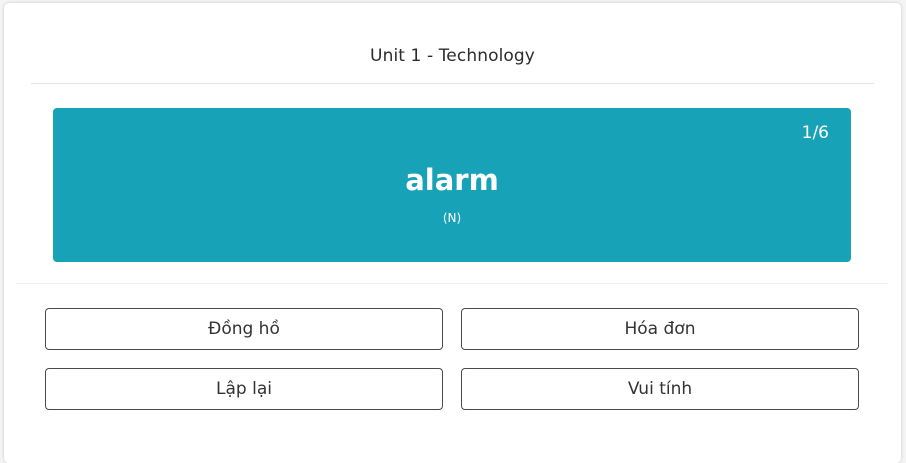 Image resolution: width=906 pixels, height=463 pixels. Describe the element at coordinates (244, 329) in the screenshot. I see `answer-option-button: Đồng hồ` at that location.